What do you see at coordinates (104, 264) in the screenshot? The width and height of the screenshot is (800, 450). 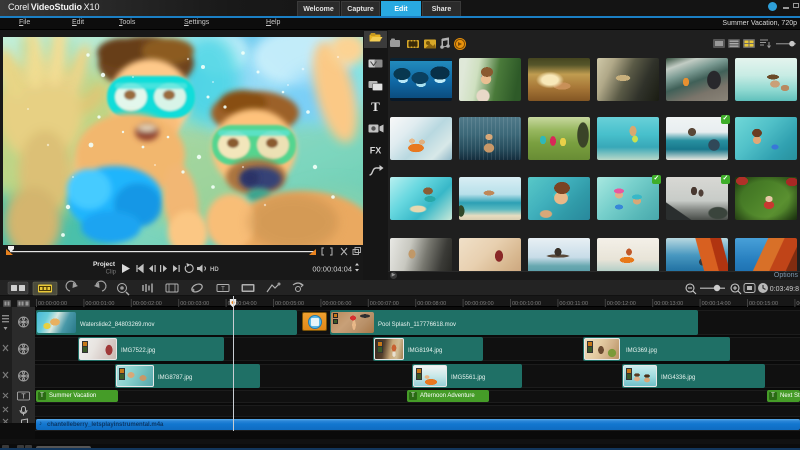 I see `svg-text: Project` at bounding box center [104, 264].